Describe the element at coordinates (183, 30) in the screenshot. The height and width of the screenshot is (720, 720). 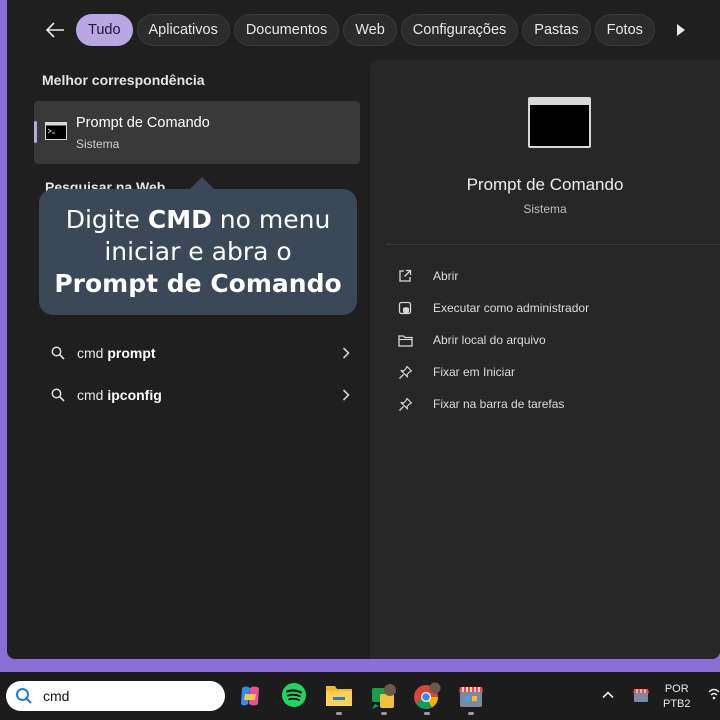
I see `tab-aplicativos: Aplicativos` at that location.